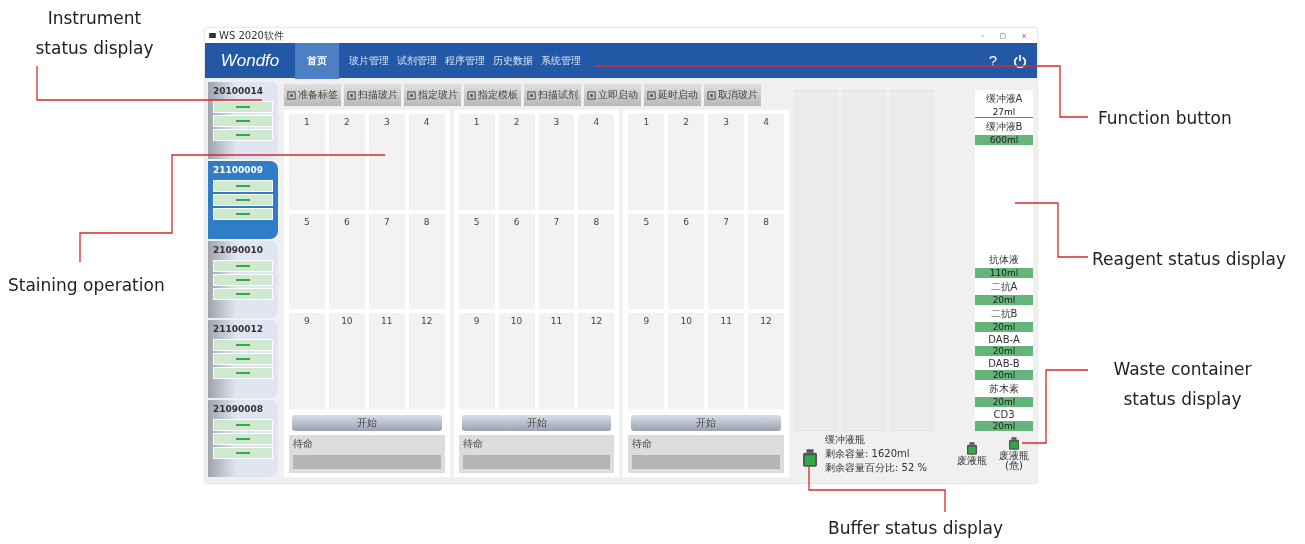 This screenshot has width=1305, height=544. I want to click on help-button: ?, so click(992, 60).